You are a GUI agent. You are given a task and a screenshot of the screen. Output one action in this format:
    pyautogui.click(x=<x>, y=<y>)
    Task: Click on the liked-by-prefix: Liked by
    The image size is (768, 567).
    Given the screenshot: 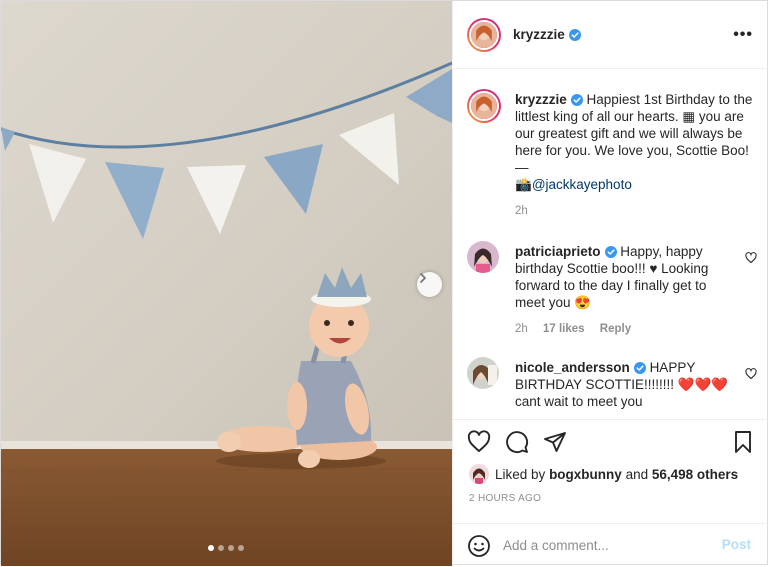 What is the action you would take?
    pyautogui.click(x=520, y=474)
    